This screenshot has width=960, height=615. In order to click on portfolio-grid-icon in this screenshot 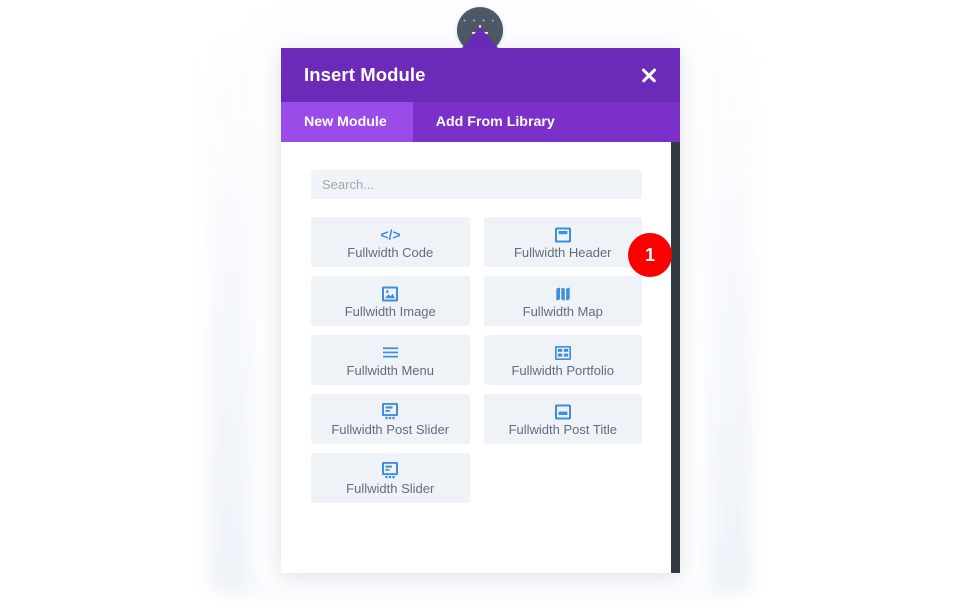, I will do `click(562, 352)`.